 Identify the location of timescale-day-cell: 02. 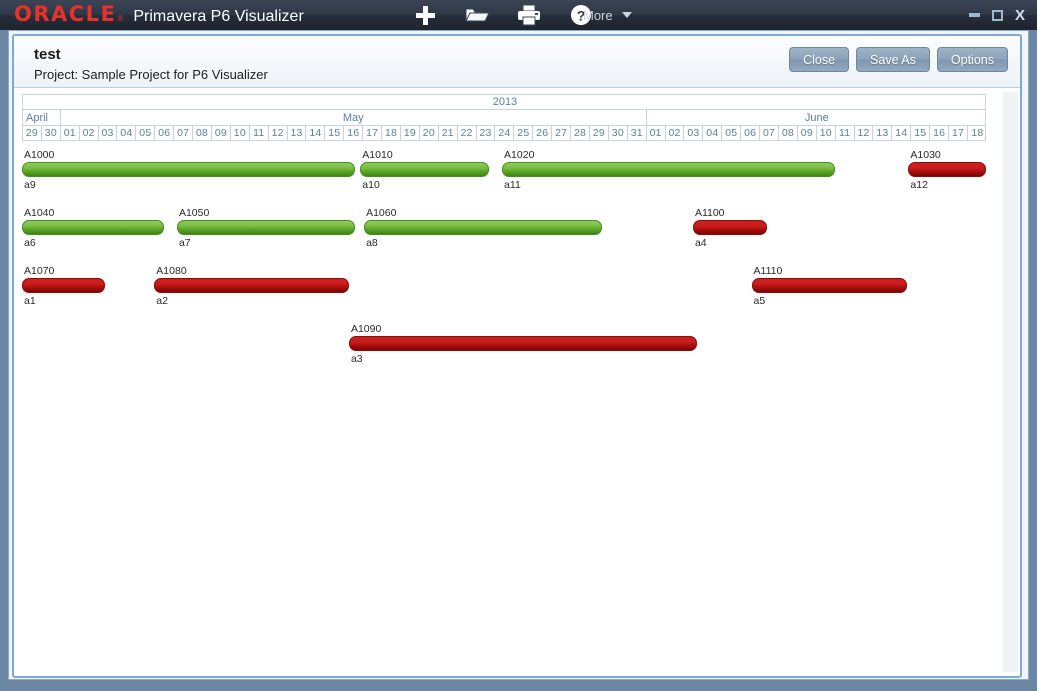
(89, 133).